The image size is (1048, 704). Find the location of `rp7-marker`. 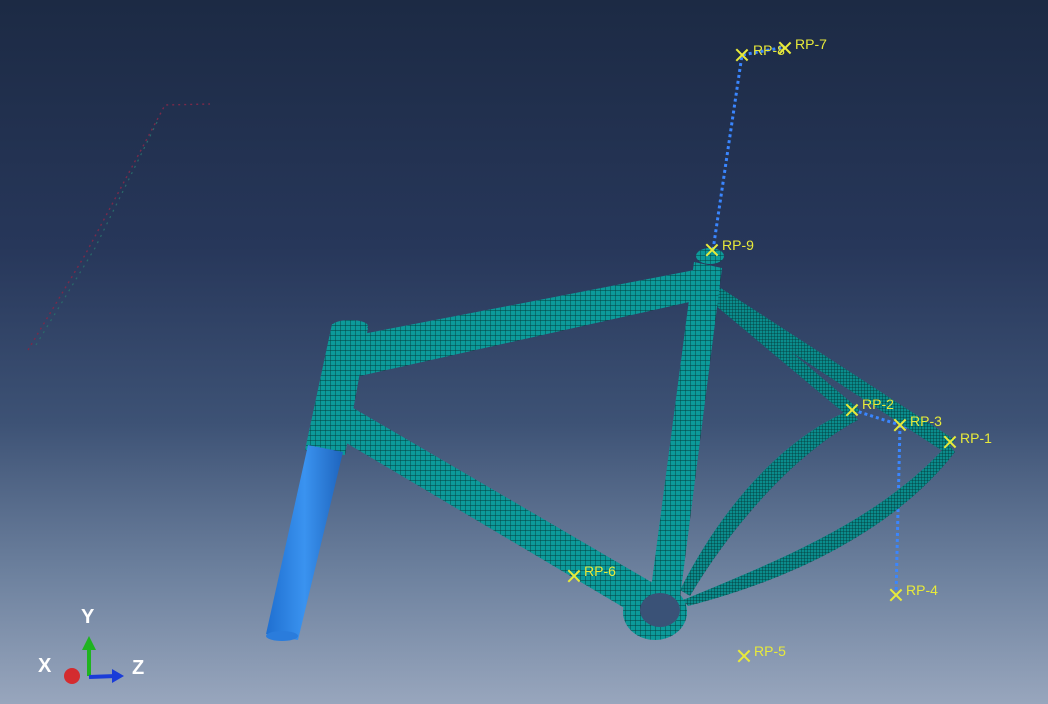

rp7-marker is located at coordinates (785, 48).